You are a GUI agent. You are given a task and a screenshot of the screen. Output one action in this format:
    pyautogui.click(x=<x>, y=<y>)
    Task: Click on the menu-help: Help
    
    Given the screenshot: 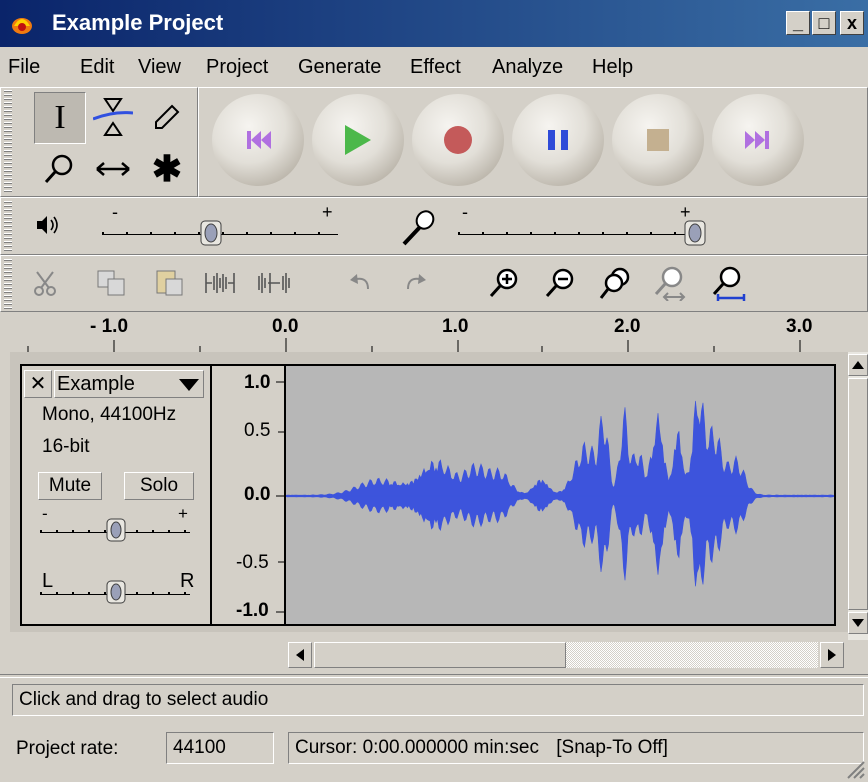 What is the action you would take?
    pyautogui.click(x=612, y=67)
    